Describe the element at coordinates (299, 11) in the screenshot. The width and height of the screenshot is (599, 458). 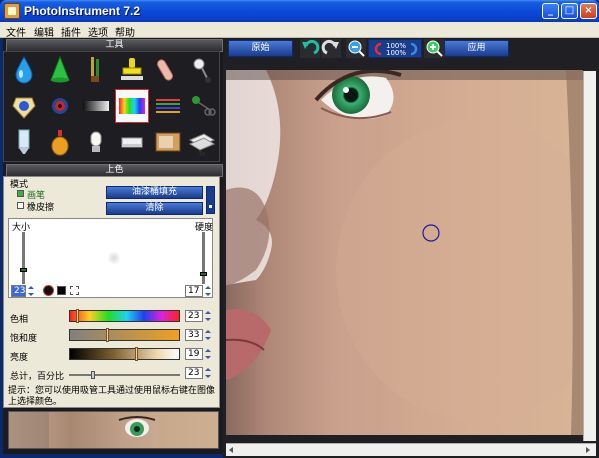
I see `title-bar: PhotoInstrument 7.2 _ □ ×` at that location.